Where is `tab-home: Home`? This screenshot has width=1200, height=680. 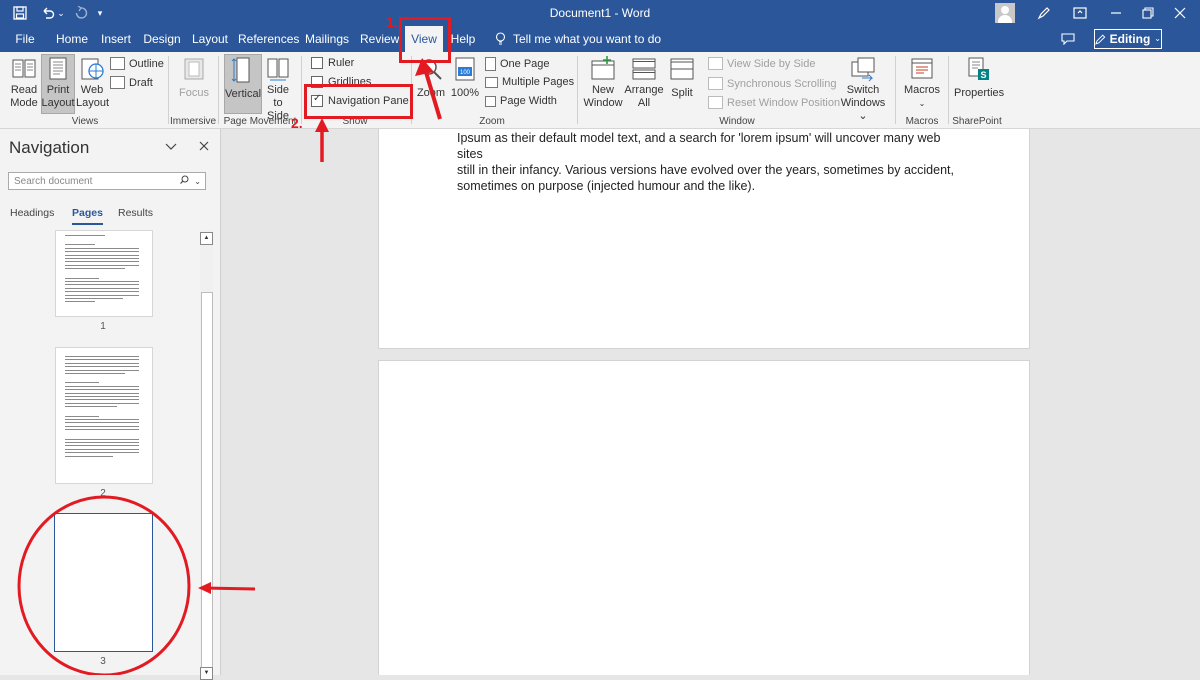 tab-home: Home is located at coordinates (72, 39).